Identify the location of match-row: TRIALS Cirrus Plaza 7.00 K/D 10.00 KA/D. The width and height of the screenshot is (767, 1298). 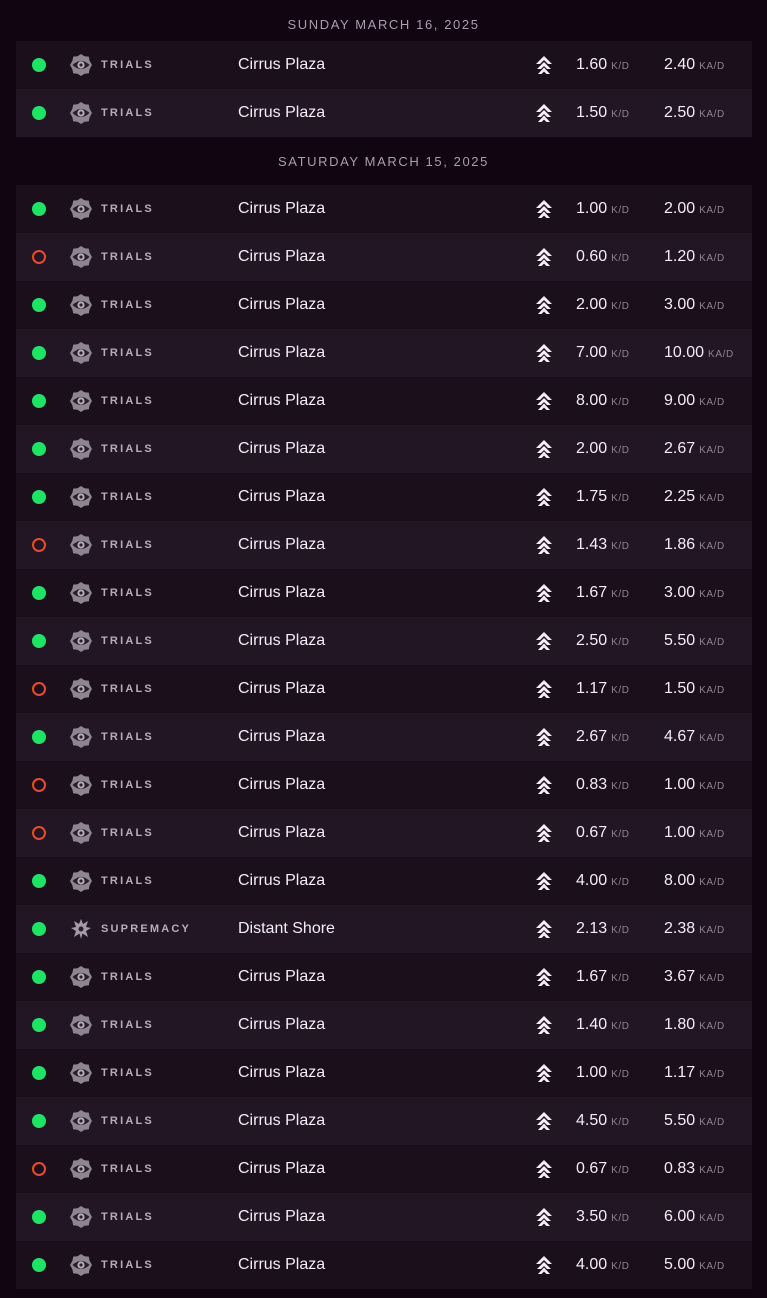
(384, 353).